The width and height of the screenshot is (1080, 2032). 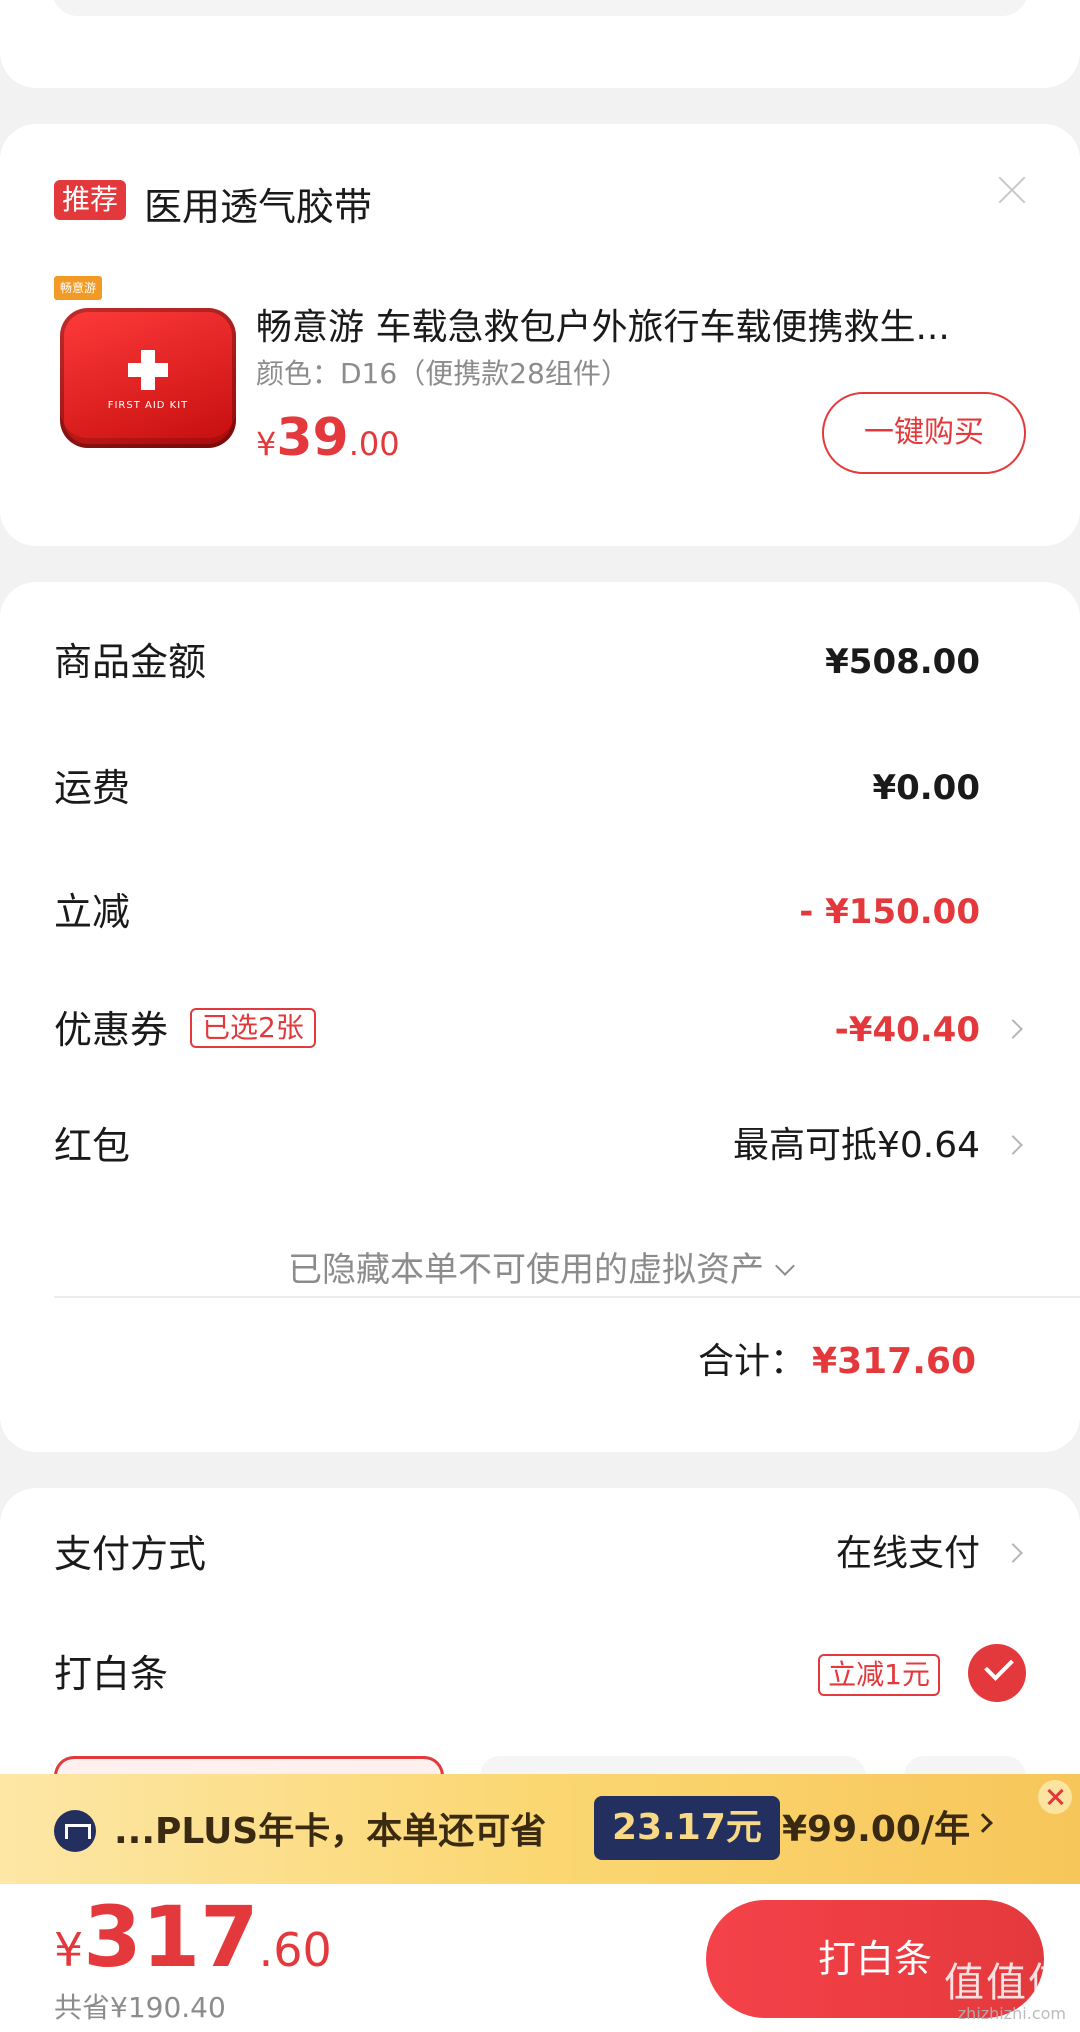 I want to click on payment-method-label: 支付方式, so click(x=130, y=1554).